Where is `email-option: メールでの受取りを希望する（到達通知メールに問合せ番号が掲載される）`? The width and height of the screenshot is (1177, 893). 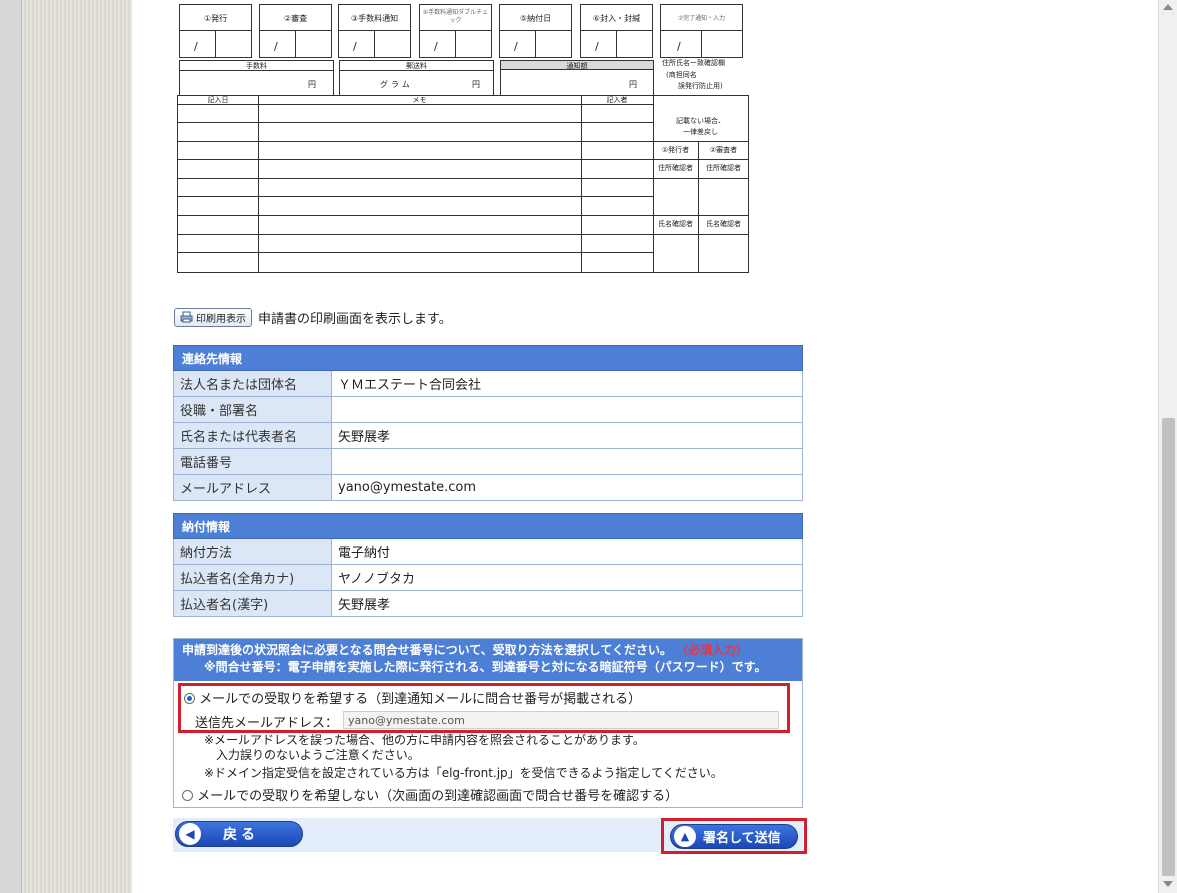 email-option: メールでの受取りを希望する（到達通知メールに問合せ番号が掲載される） is located at coordinates (412, 697).